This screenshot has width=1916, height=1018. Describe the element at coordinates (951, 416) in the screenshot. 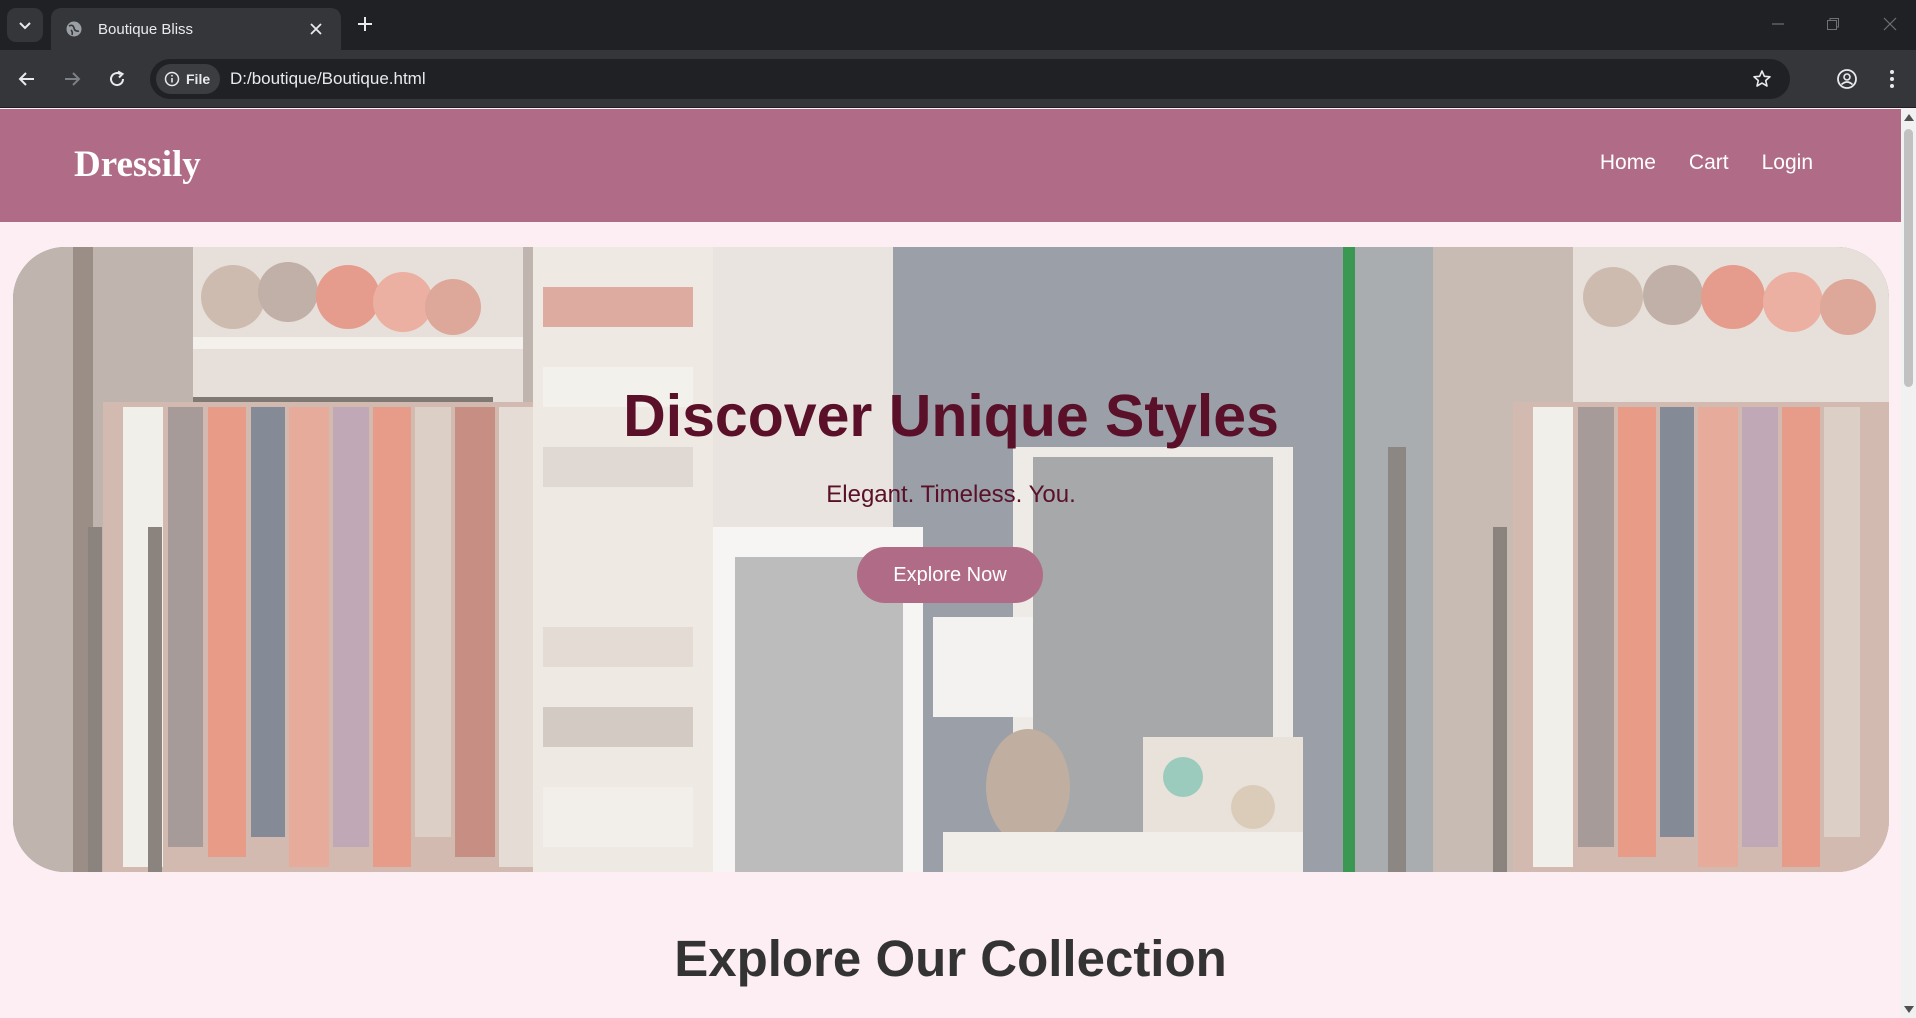

I see `hero-heading: Discover Unique Styles` at that location.